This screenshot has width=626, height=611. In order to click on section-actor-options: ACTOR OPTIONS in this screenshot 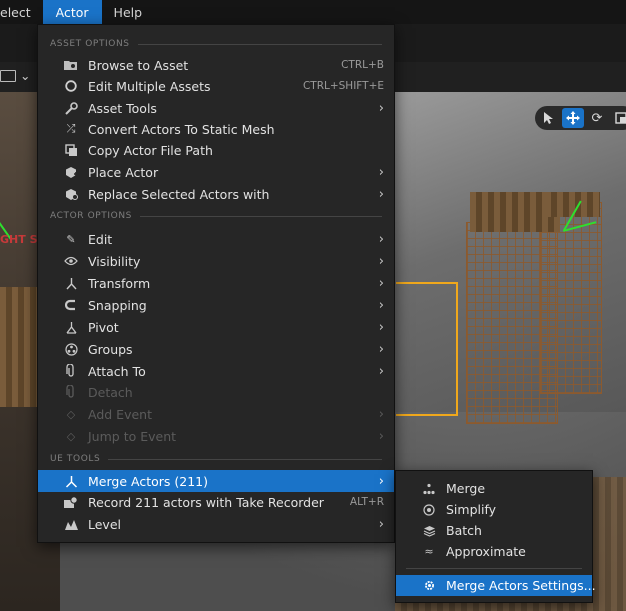, I will do `click(216, 216)`.